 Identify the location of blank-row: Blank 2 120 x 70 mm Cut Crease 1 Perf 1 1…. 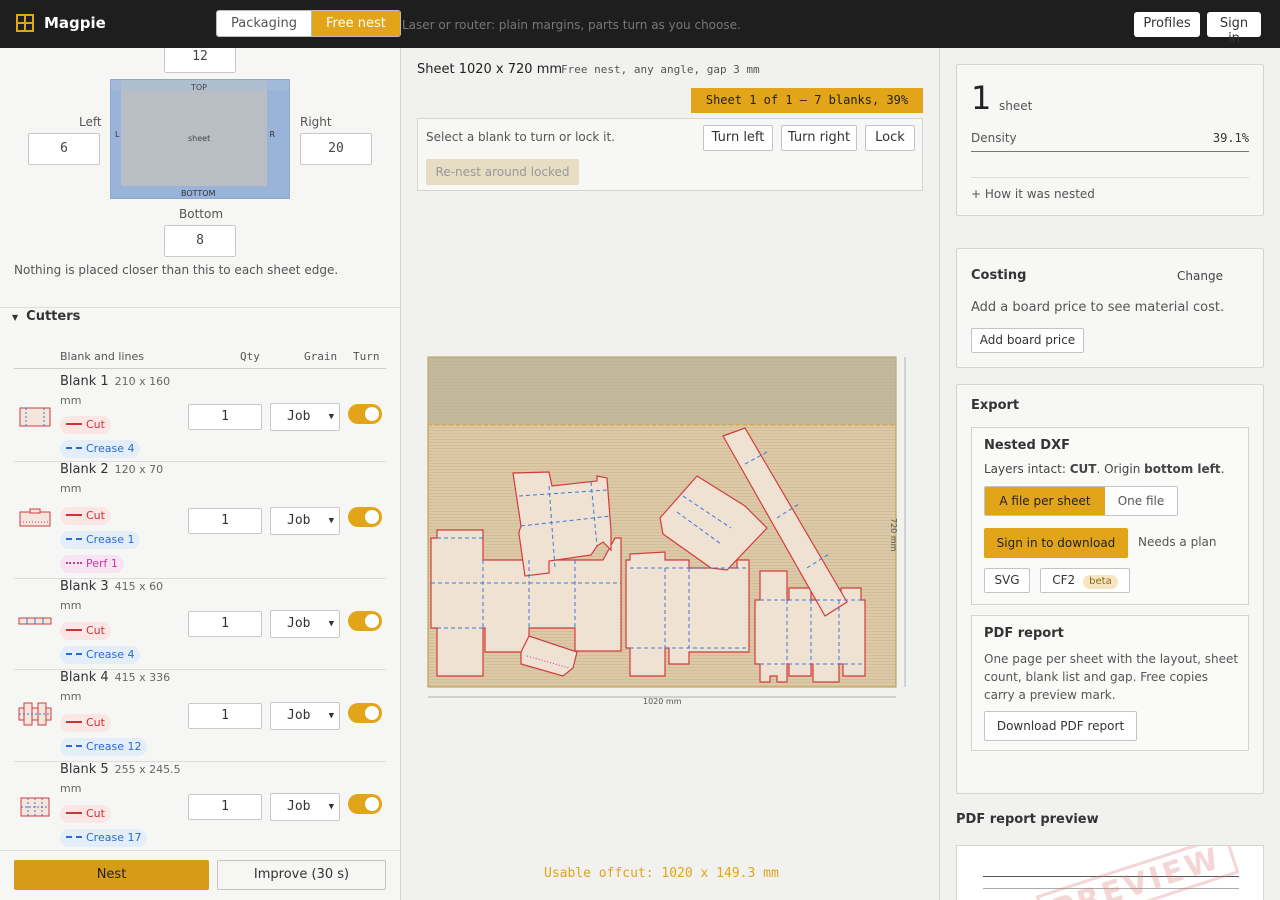
(200, 520).